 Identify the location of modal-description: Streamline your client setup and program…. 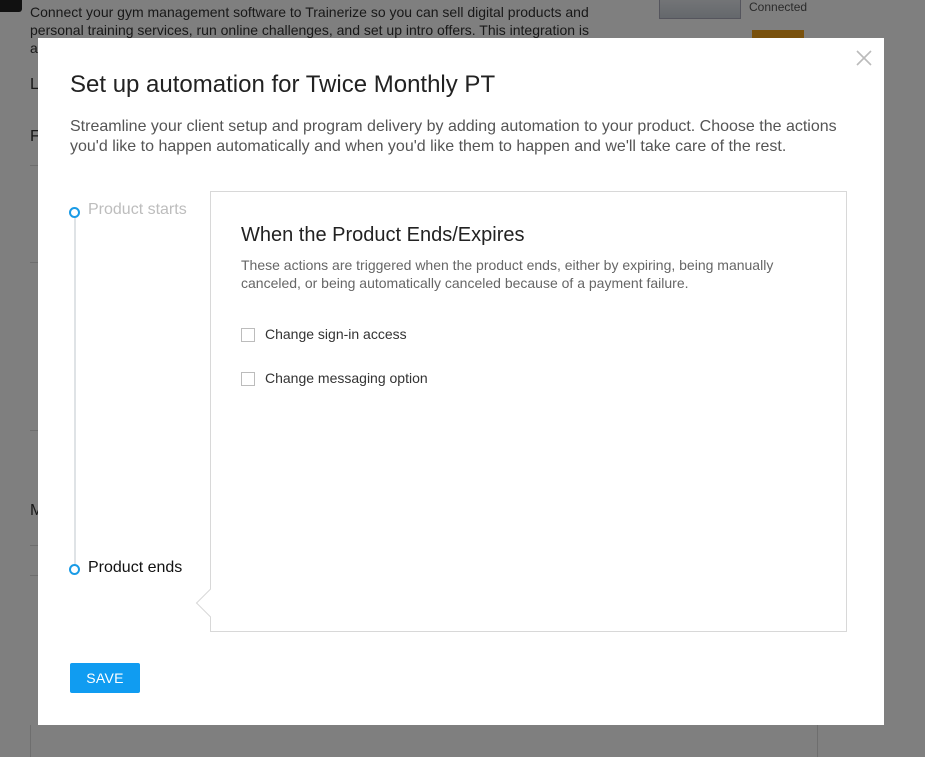
(453, 136).